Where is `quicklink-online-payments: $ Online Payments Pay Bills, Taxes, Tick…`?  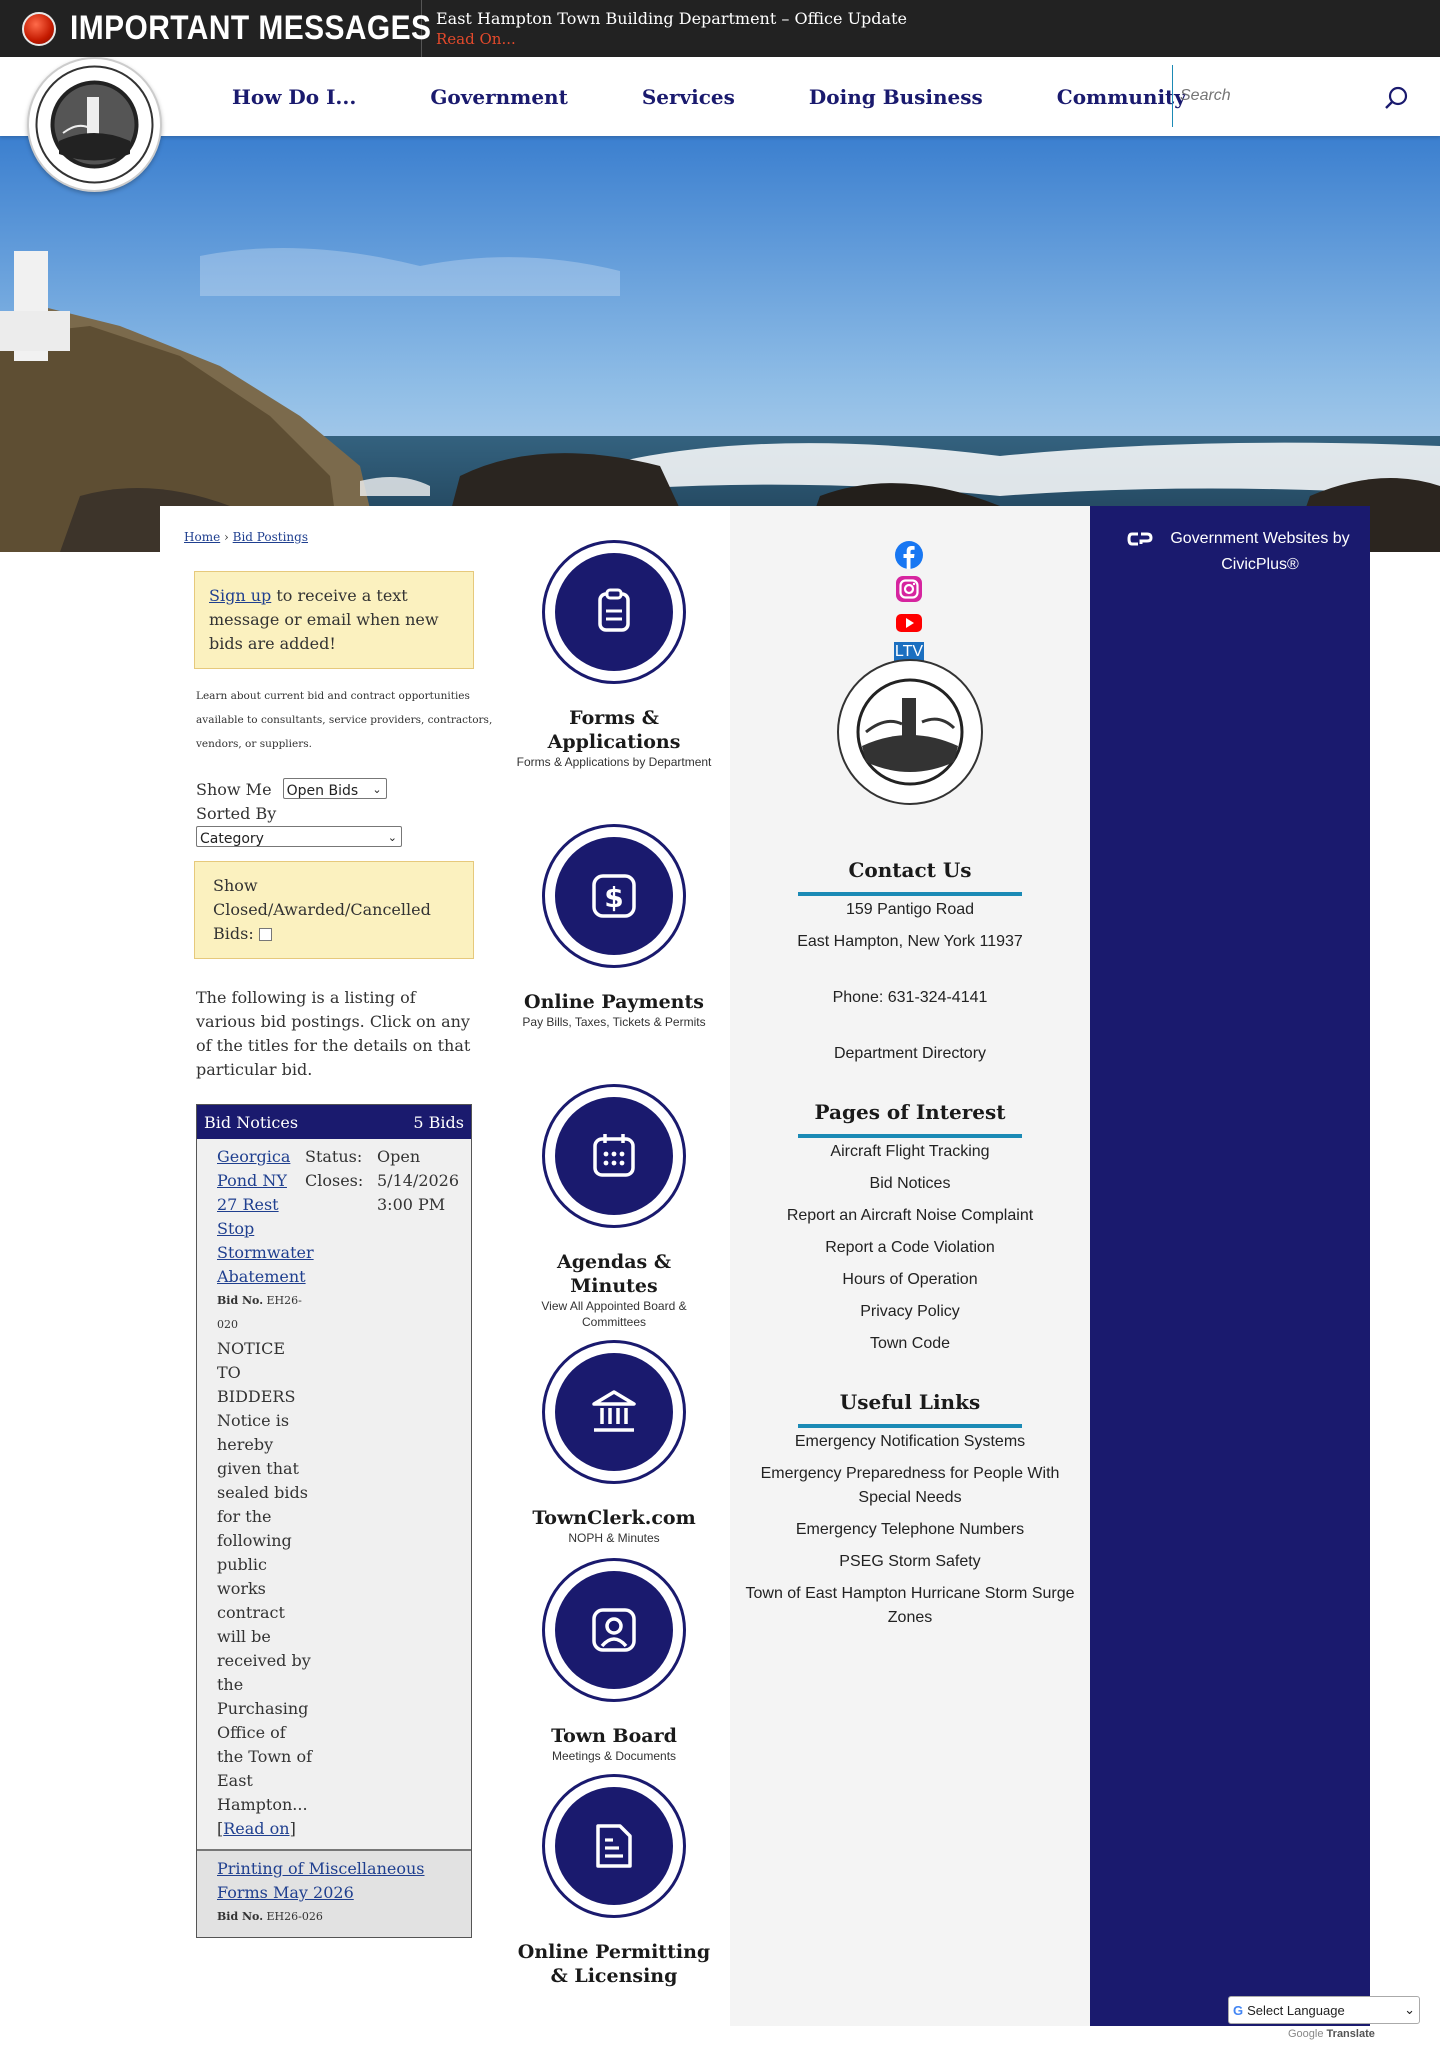 quicklink-online-payments: $ Online Payments Pay Bills, Taxes, Tick… is located at coordinates (614, 927).